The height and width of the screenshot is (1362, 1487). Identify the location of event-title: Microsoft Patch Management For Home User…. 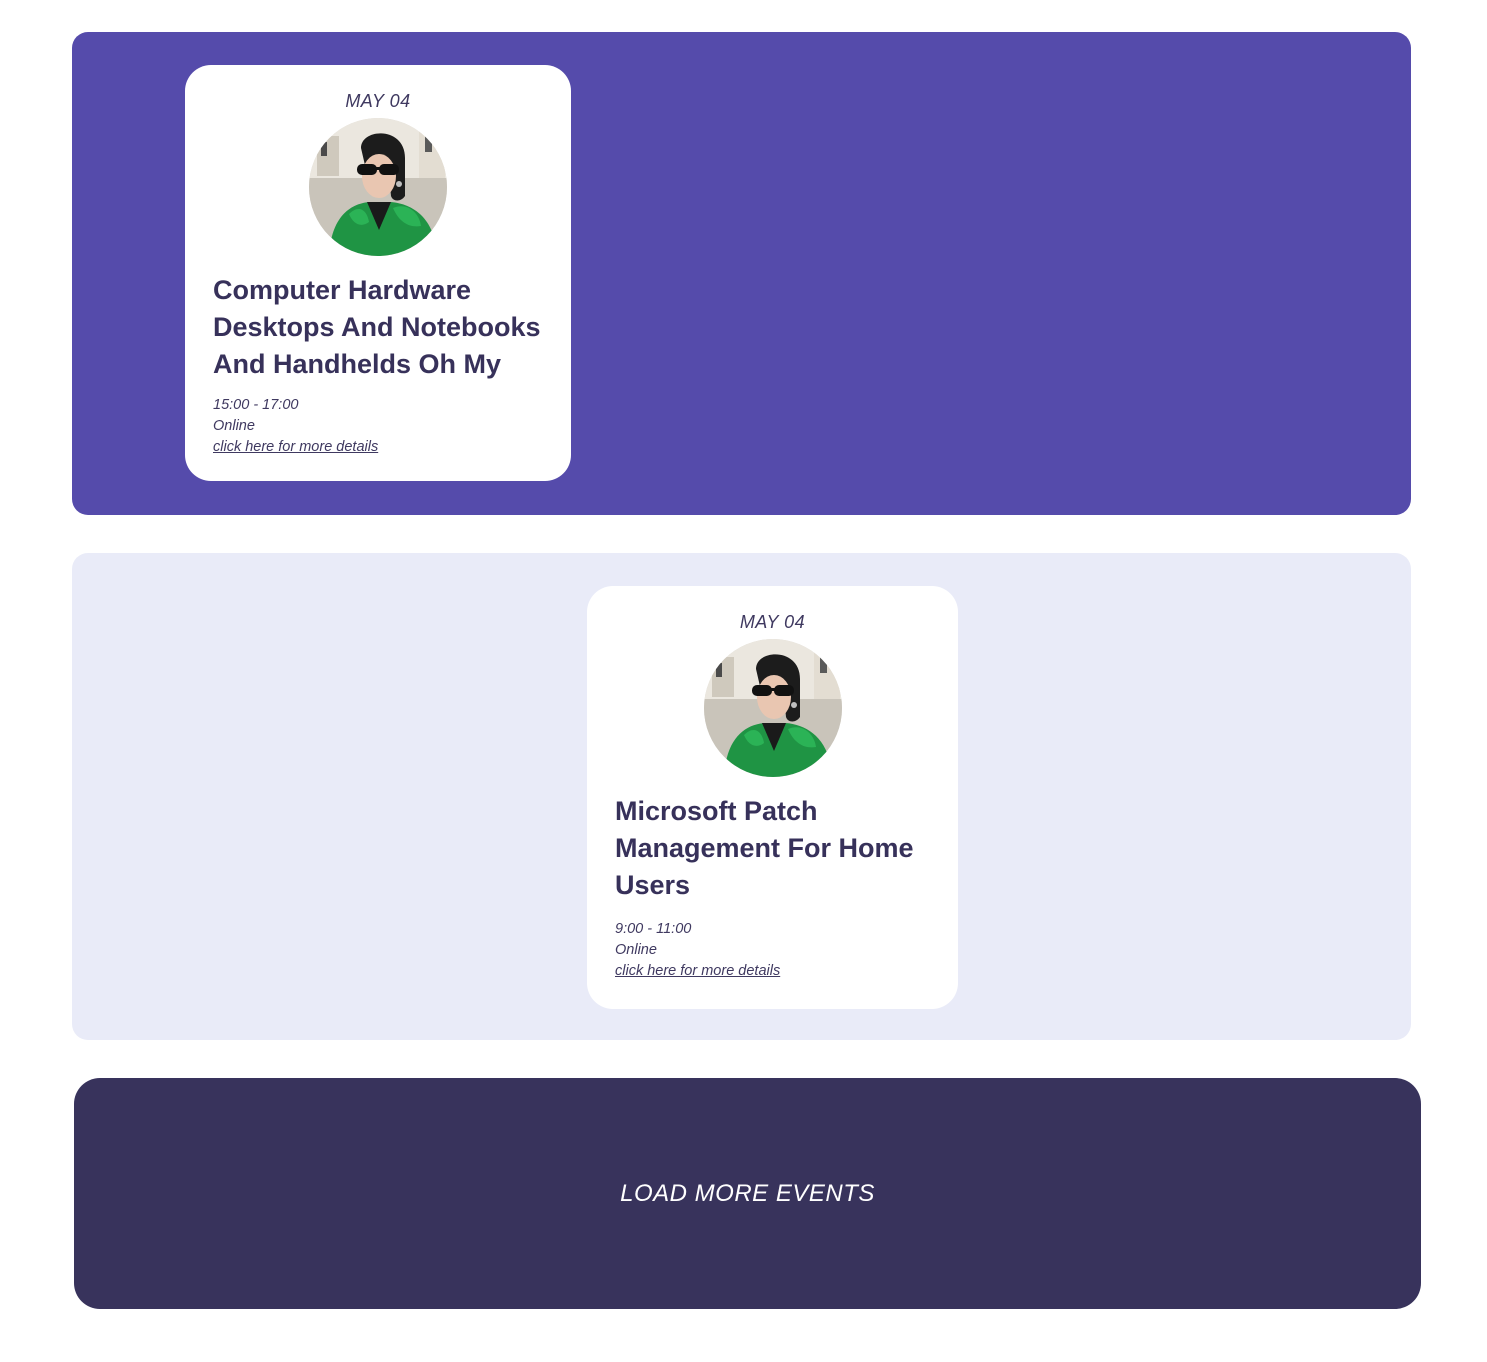
(776, 848).